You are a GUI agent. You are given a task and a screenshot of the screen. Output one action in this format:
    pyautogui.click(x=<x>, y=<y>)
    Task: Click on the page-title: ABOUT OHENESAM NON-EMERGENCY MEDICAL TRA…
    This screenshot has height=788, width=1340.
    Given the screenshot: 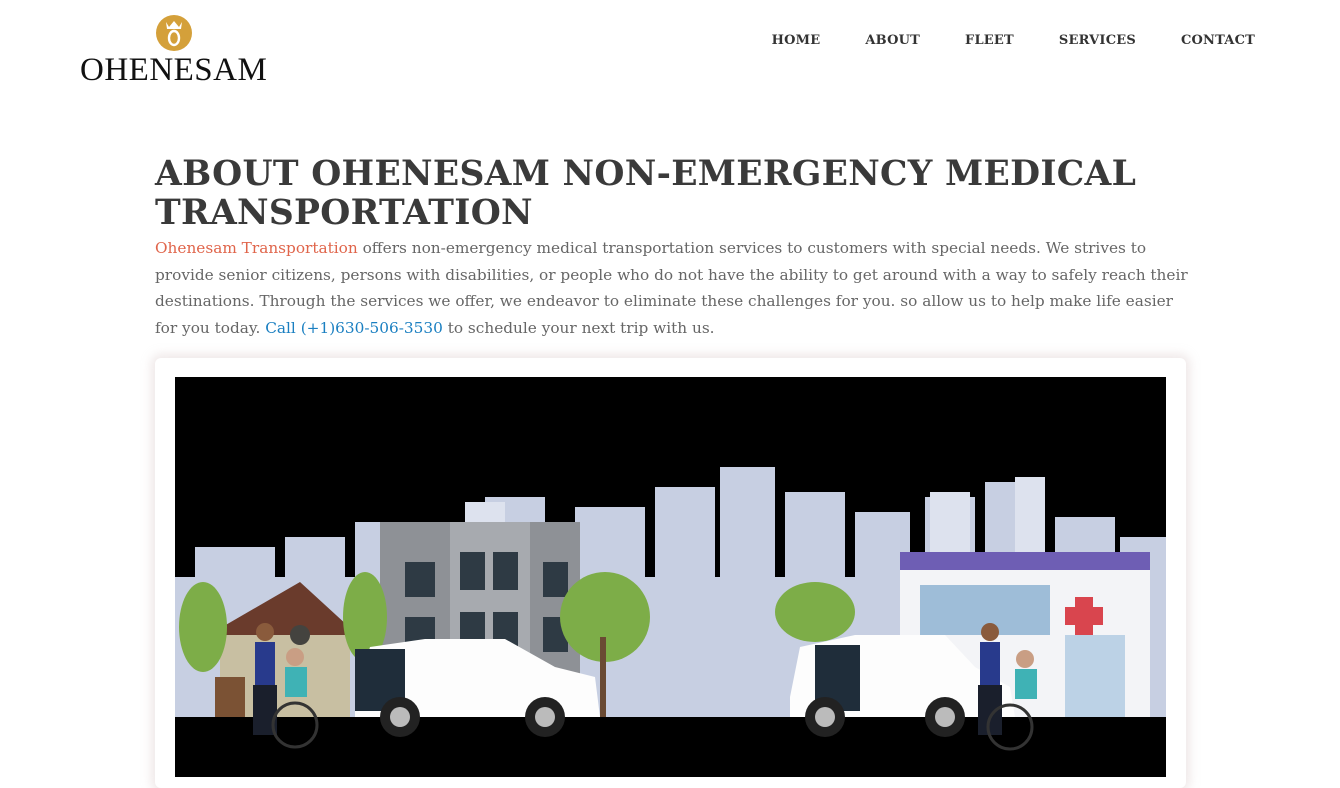 What is the action you would take?
    pyautogui.click(x=646, y=193)
    